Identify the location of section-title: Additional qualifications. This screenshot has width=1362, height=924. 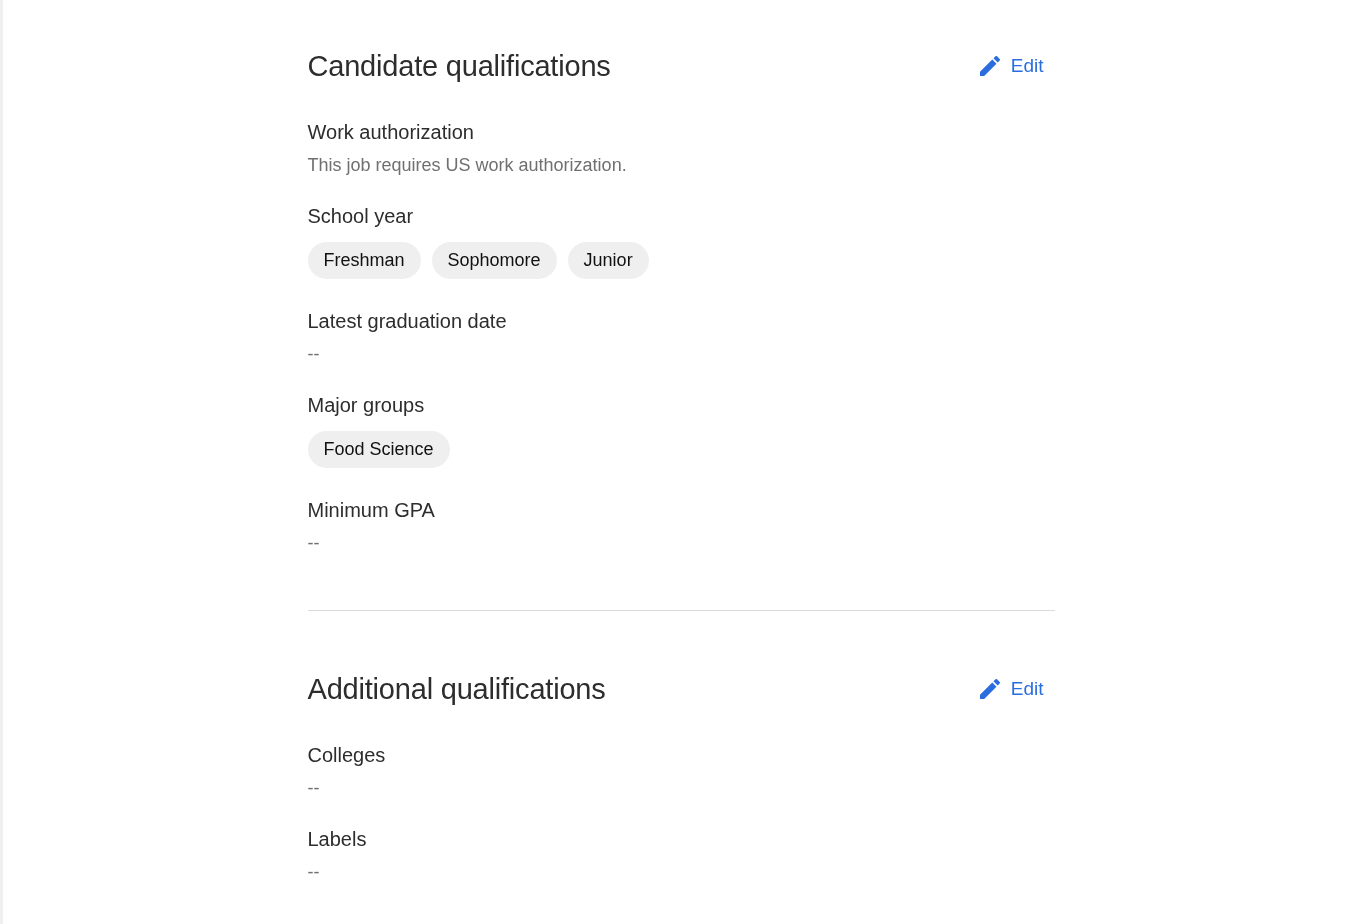
(456, 689).